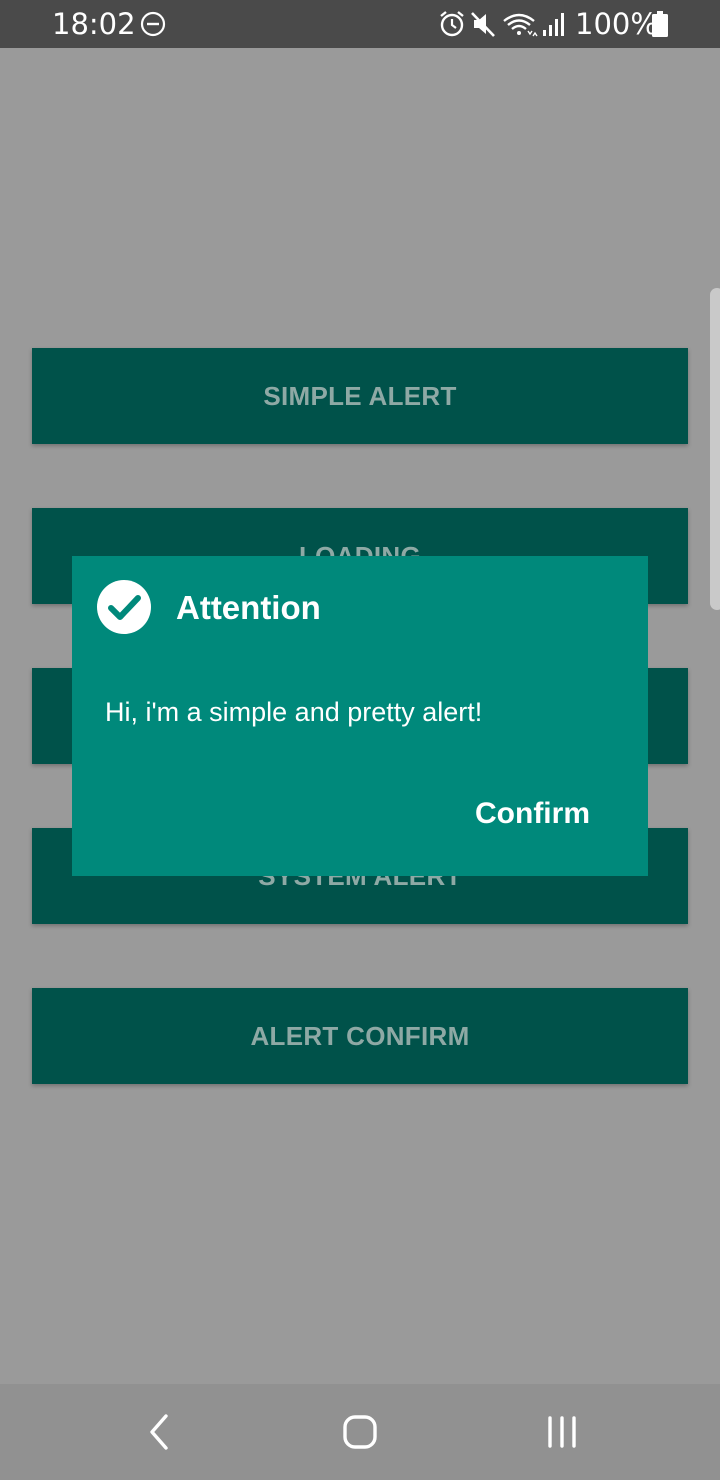 This screenshot has width=720, height=1480. What do you see at coordinates (452, 24) in the screenshot?
I see `alarm-icon` at bounding box center [452, 24].